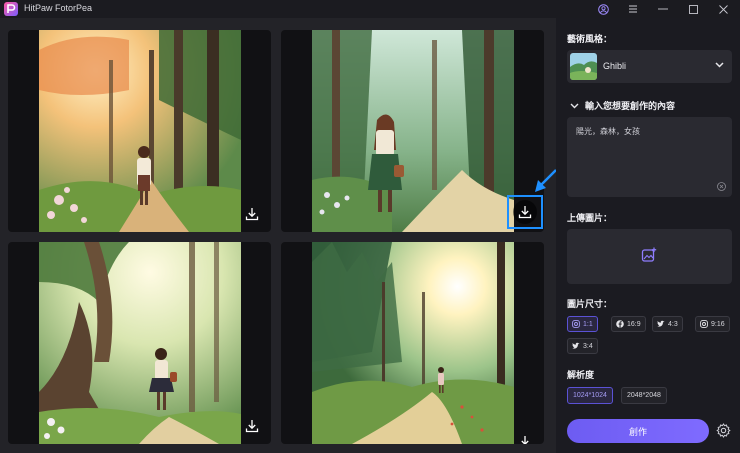 This screenshot has width=740, height=453. Describe the element at coordinates (582, 346) in the screenshot. I see `ratio-3-4-button: 3:4` at that location.